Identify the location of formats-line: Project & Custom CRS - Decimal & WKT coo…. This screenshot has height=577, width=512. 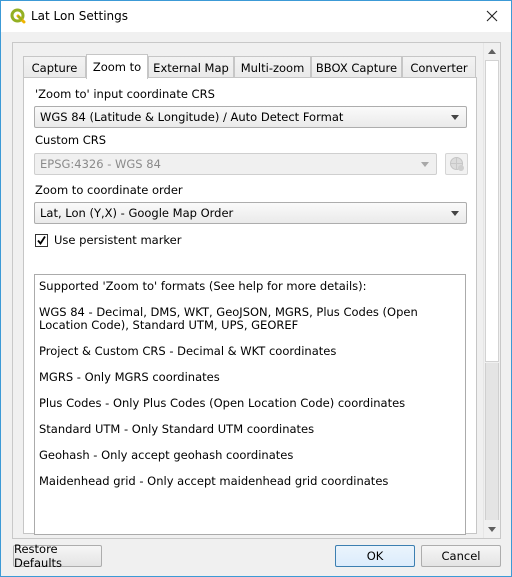
(188, 351).